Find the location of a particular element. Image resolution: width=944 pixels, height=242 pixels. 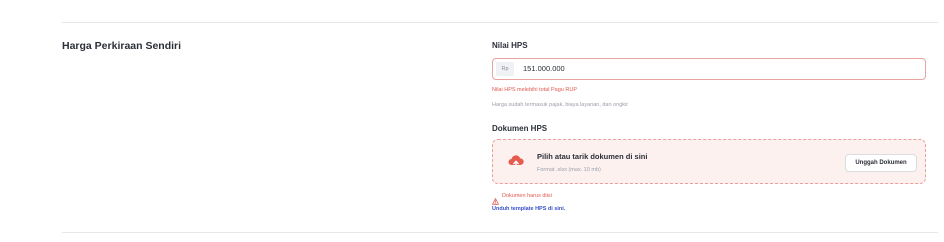

hps-input: Rp 151.000.000 is located at coordinates (709, 69).